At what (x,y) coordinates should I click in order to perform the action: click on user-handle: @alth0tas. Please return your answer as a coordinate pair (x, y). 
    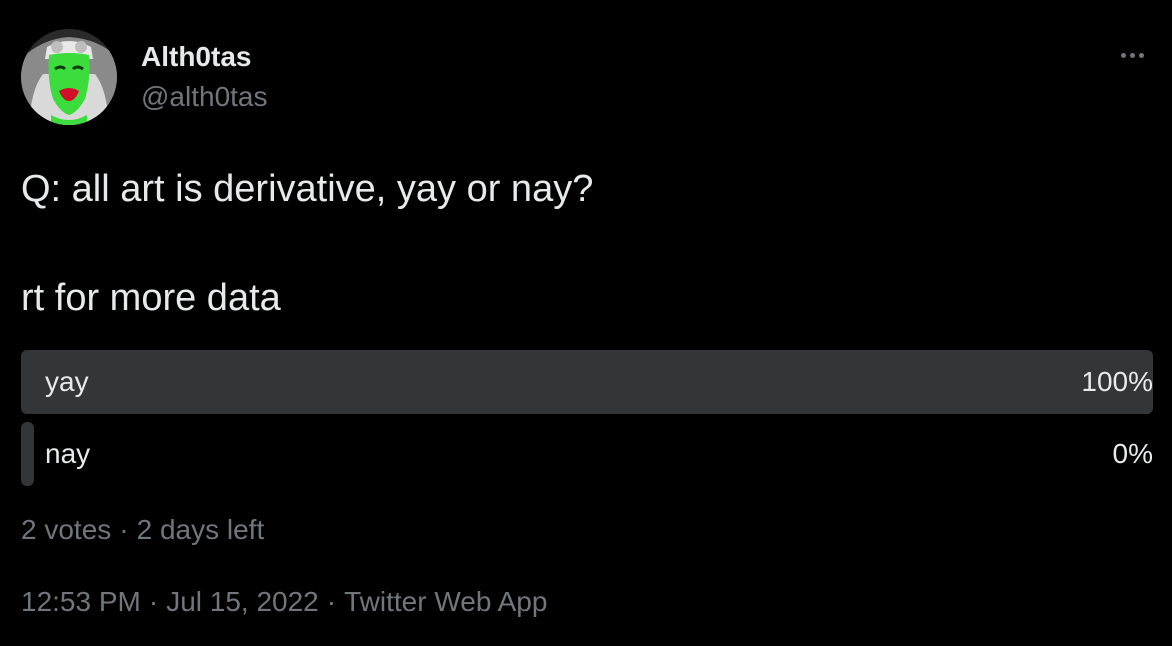
    Looking at the image, I should click on (204, 97).